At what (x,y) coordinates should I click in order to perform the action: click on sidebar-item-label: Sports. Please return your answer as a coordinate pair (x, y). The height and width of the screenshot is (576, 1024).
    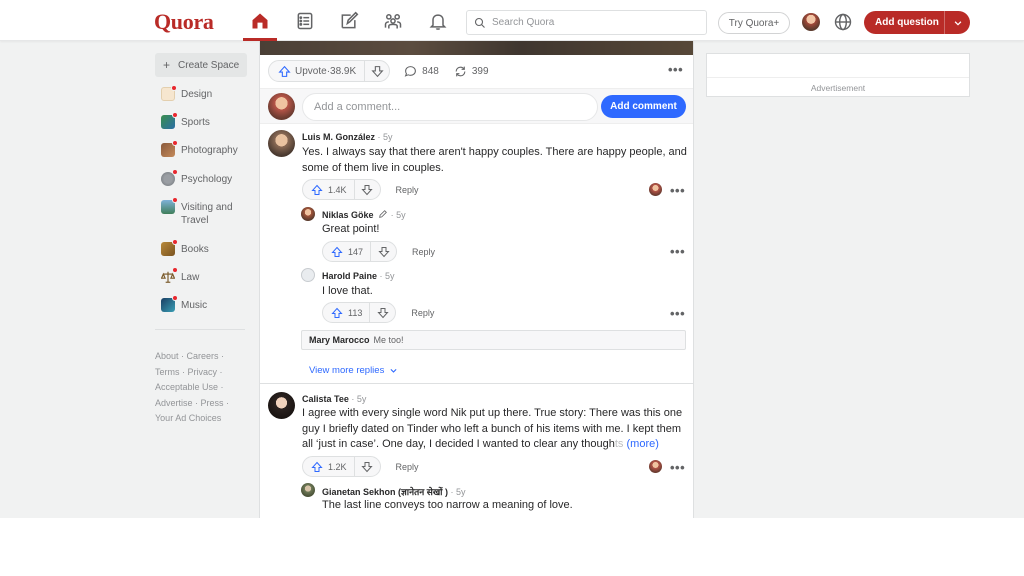
    Looking at the image, I should click on (195, 122).